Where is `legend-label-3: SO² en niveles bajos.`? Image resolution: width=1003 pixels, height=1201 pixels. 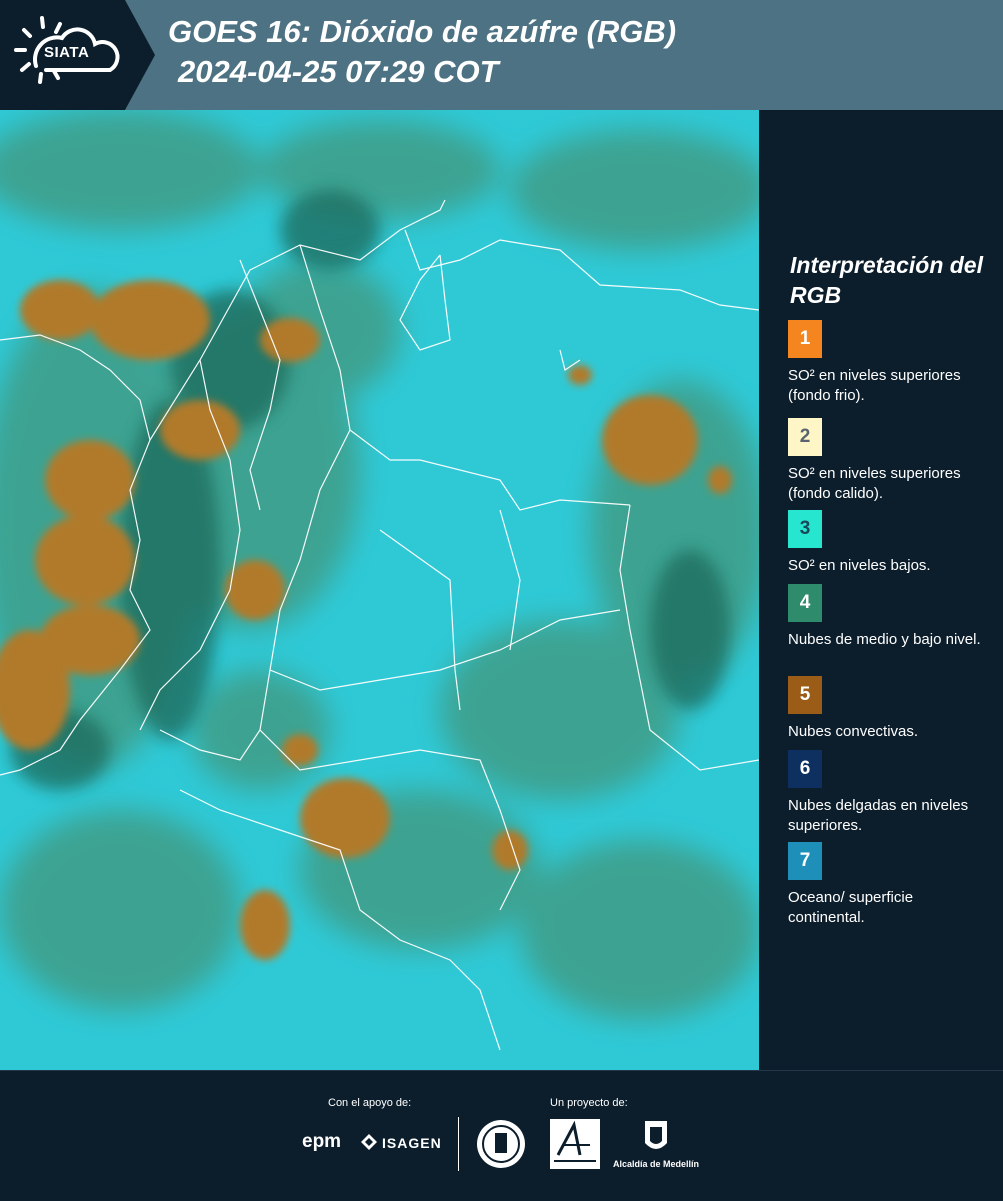 legend-label-3: SO² en niveles bajos. is located at coordinates (859, 565).